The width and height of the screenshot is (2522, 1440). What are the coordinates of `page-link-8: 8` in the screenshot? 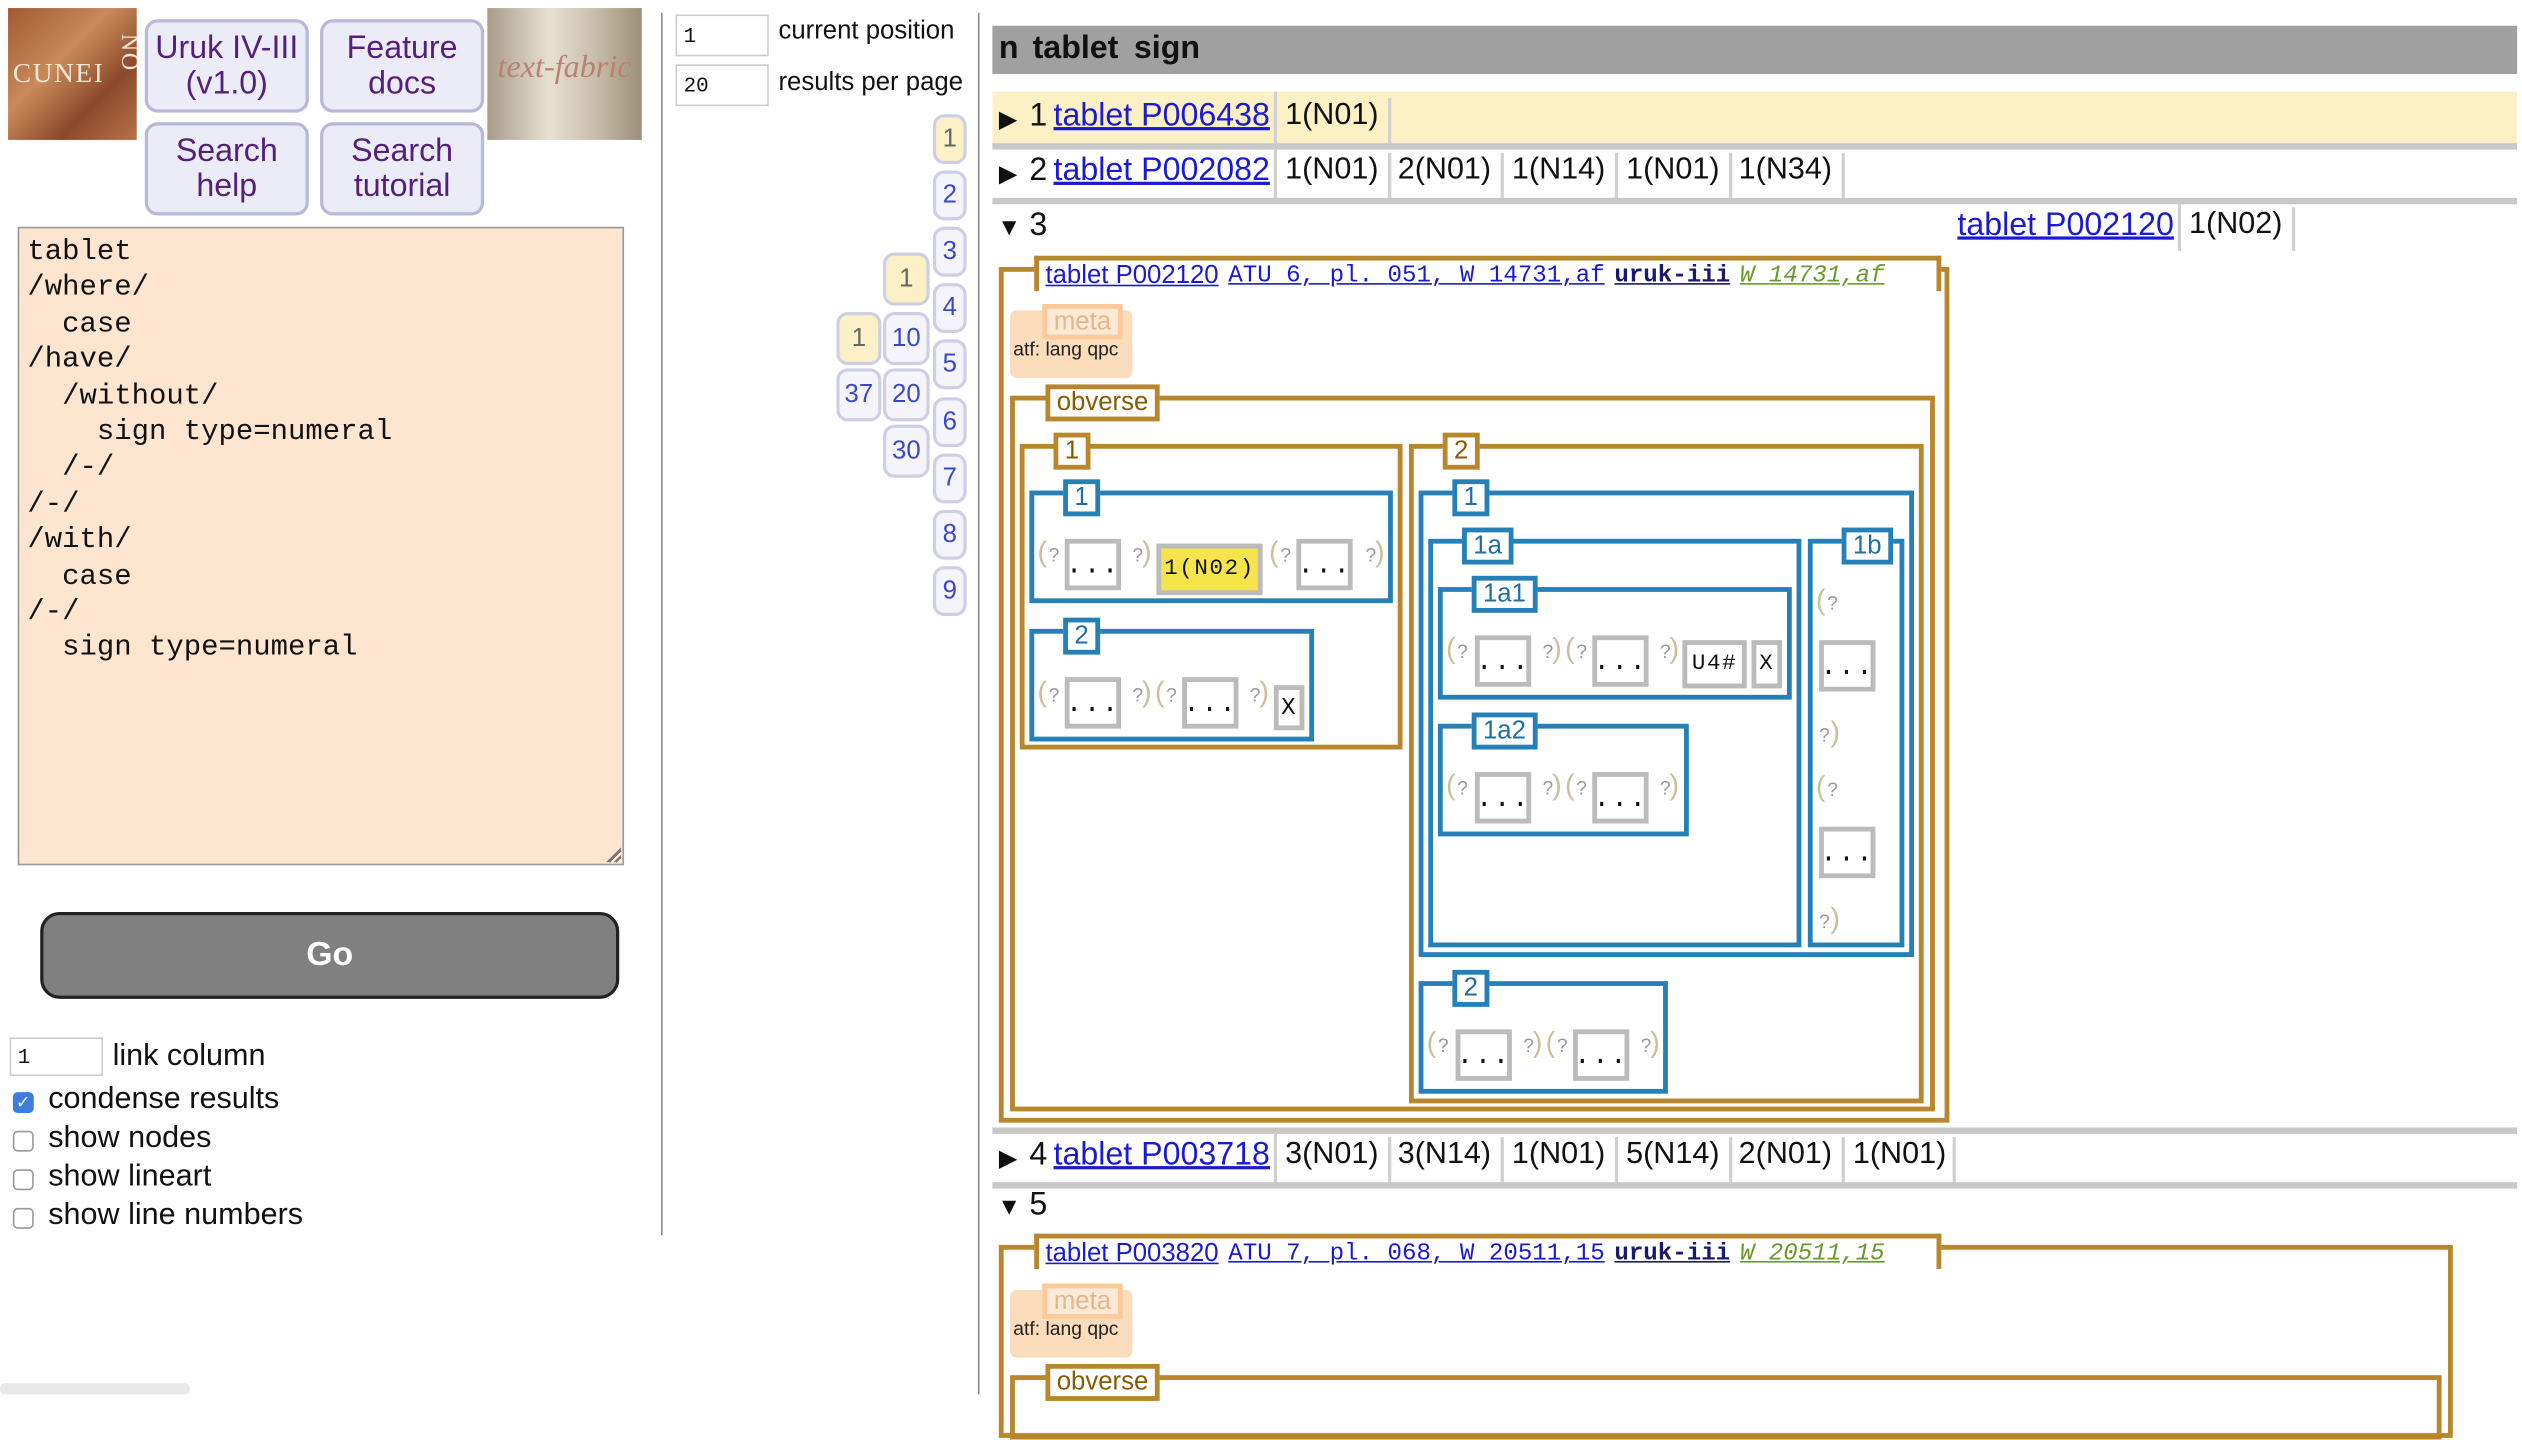 It's located at (949, 534).